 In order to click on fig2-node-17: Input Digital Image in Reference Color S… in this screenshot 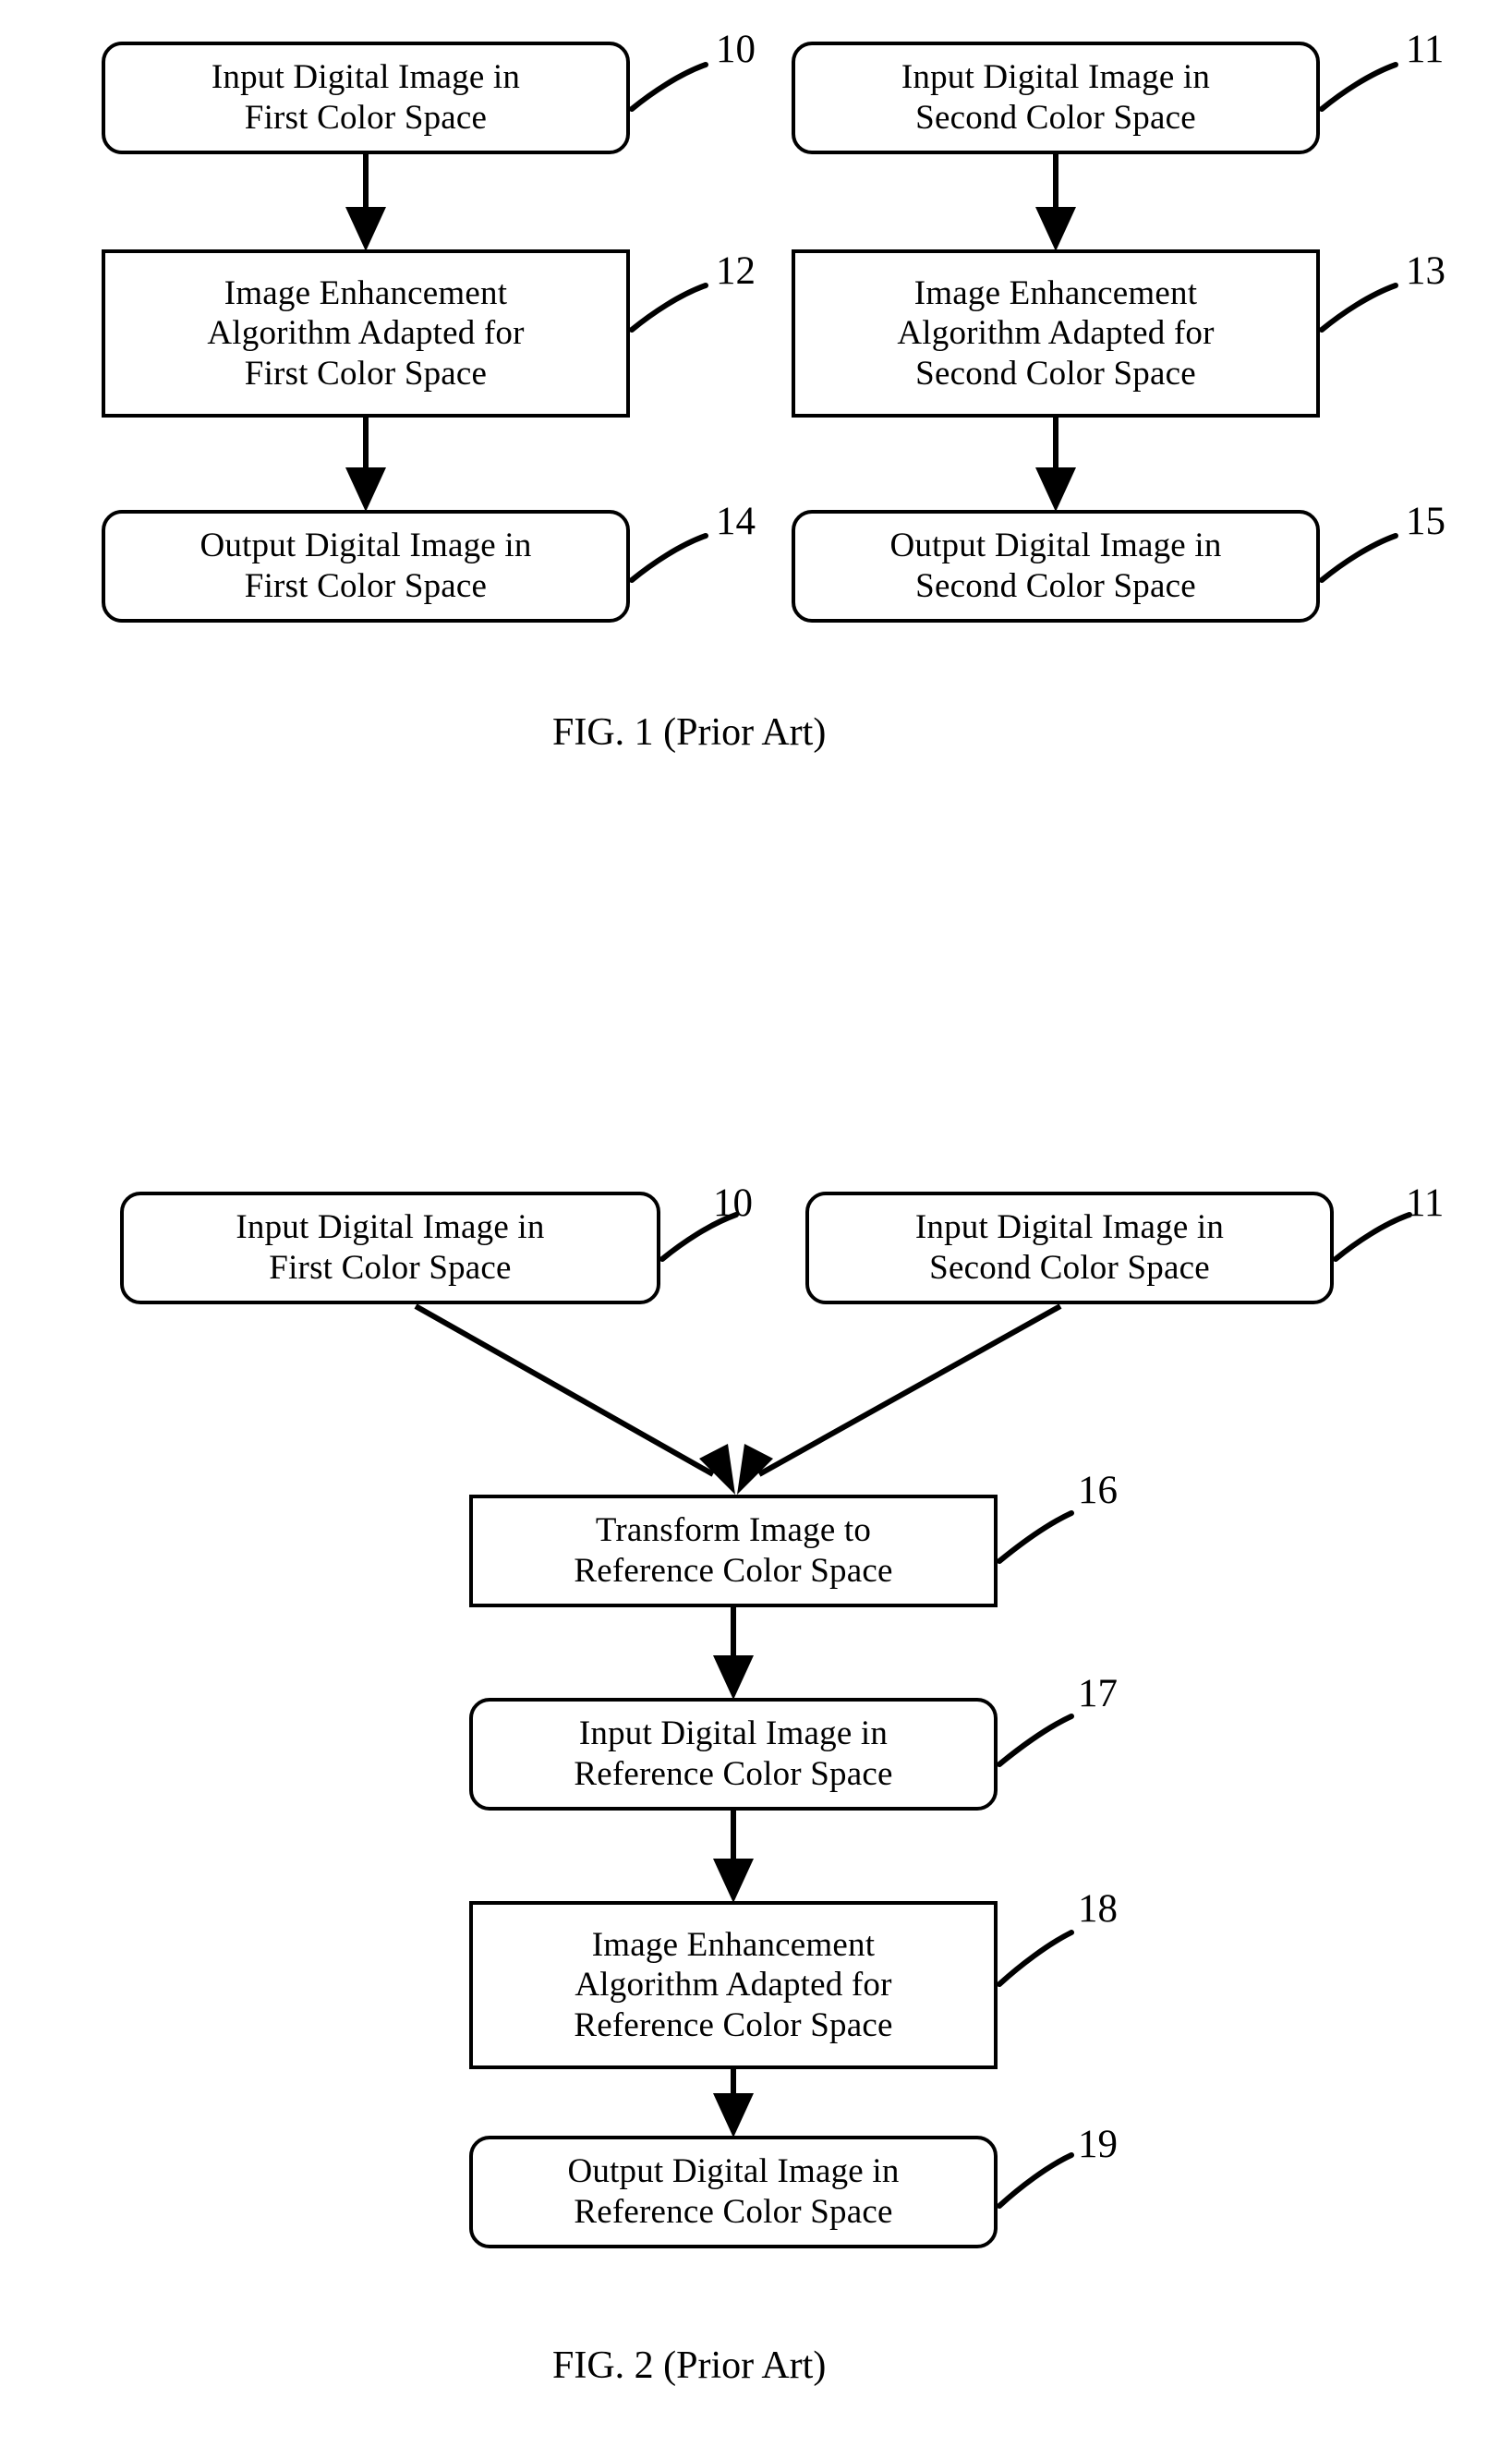, I will do `click(733, 1754)`.